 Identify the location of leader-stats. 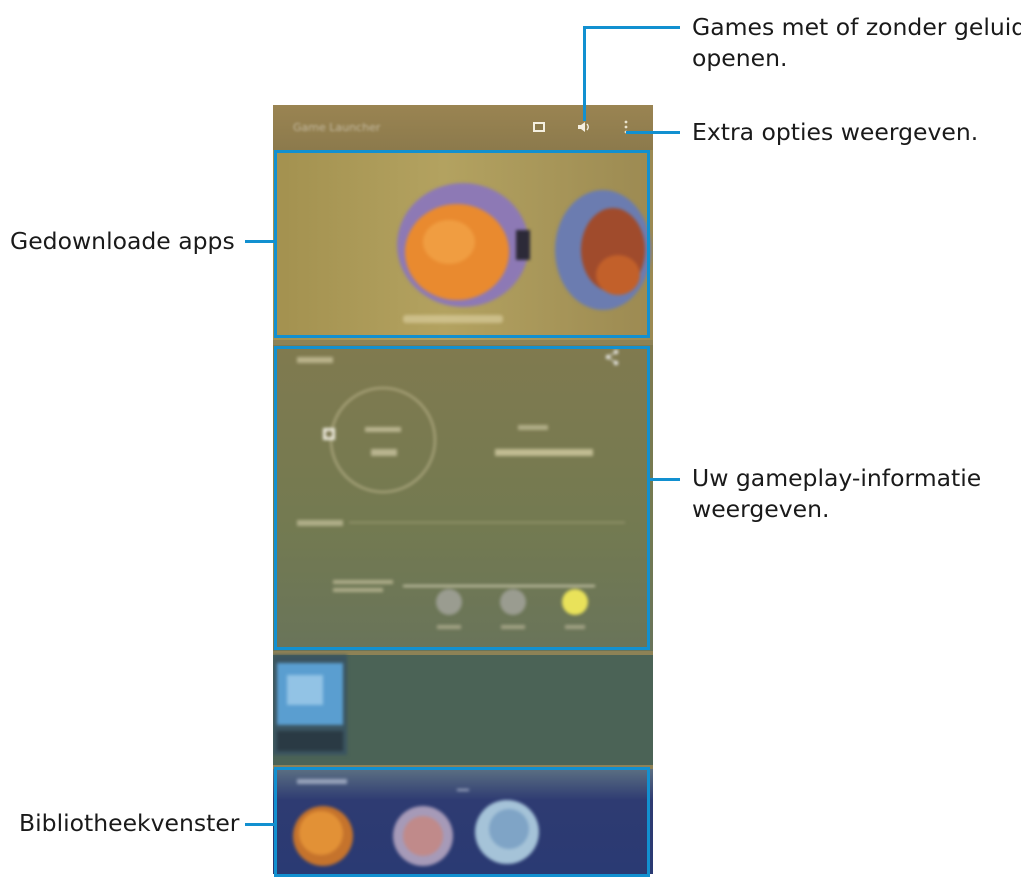
(665, 479).